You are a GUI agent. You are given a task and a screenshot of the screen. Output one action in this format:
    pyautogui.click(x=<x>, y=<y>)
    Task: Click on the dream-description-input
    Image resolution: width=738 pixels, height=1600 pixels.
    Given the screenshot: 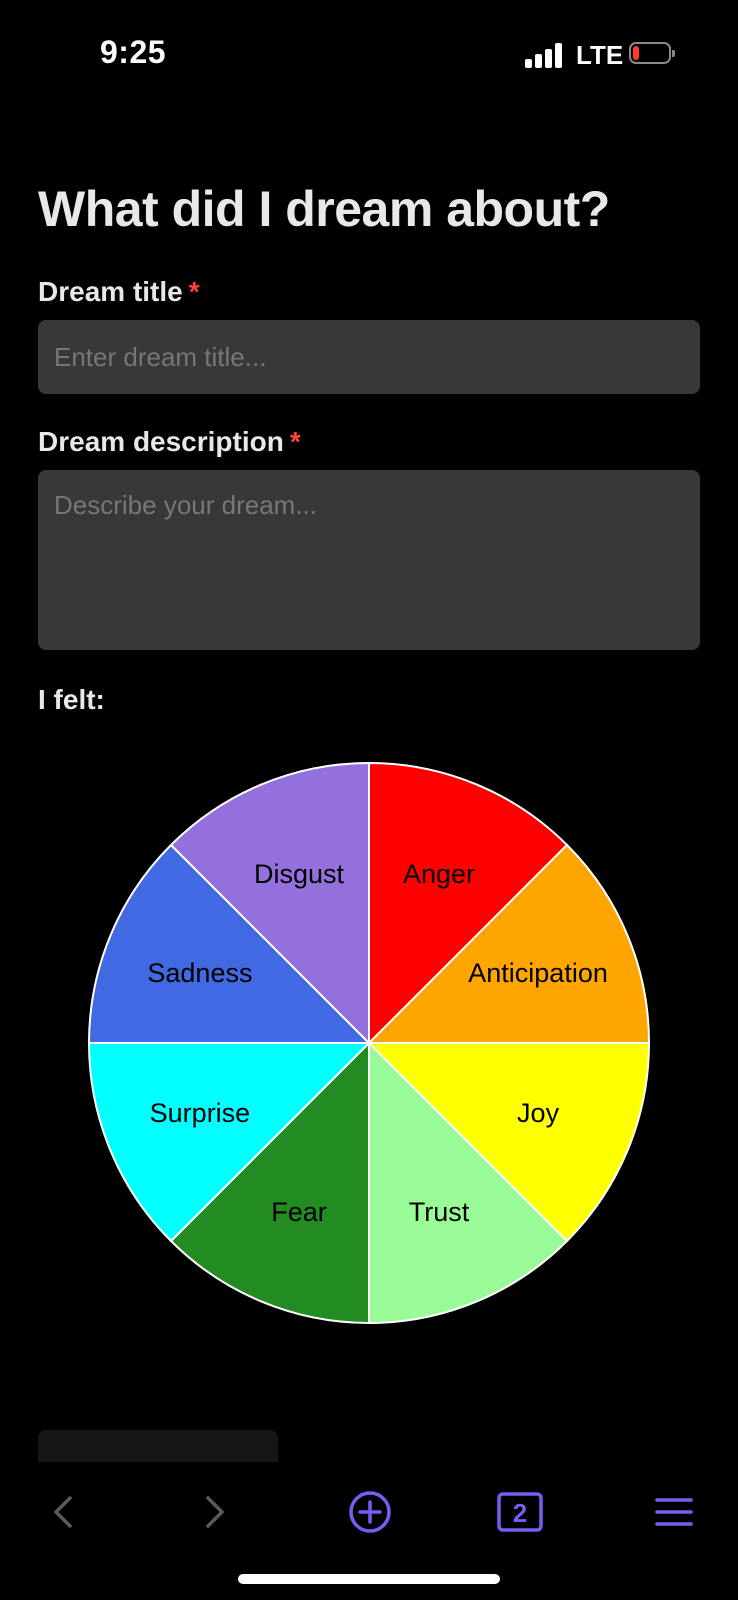 What is the action you would take?
    pyautogui.click(x=369, y=560)
    